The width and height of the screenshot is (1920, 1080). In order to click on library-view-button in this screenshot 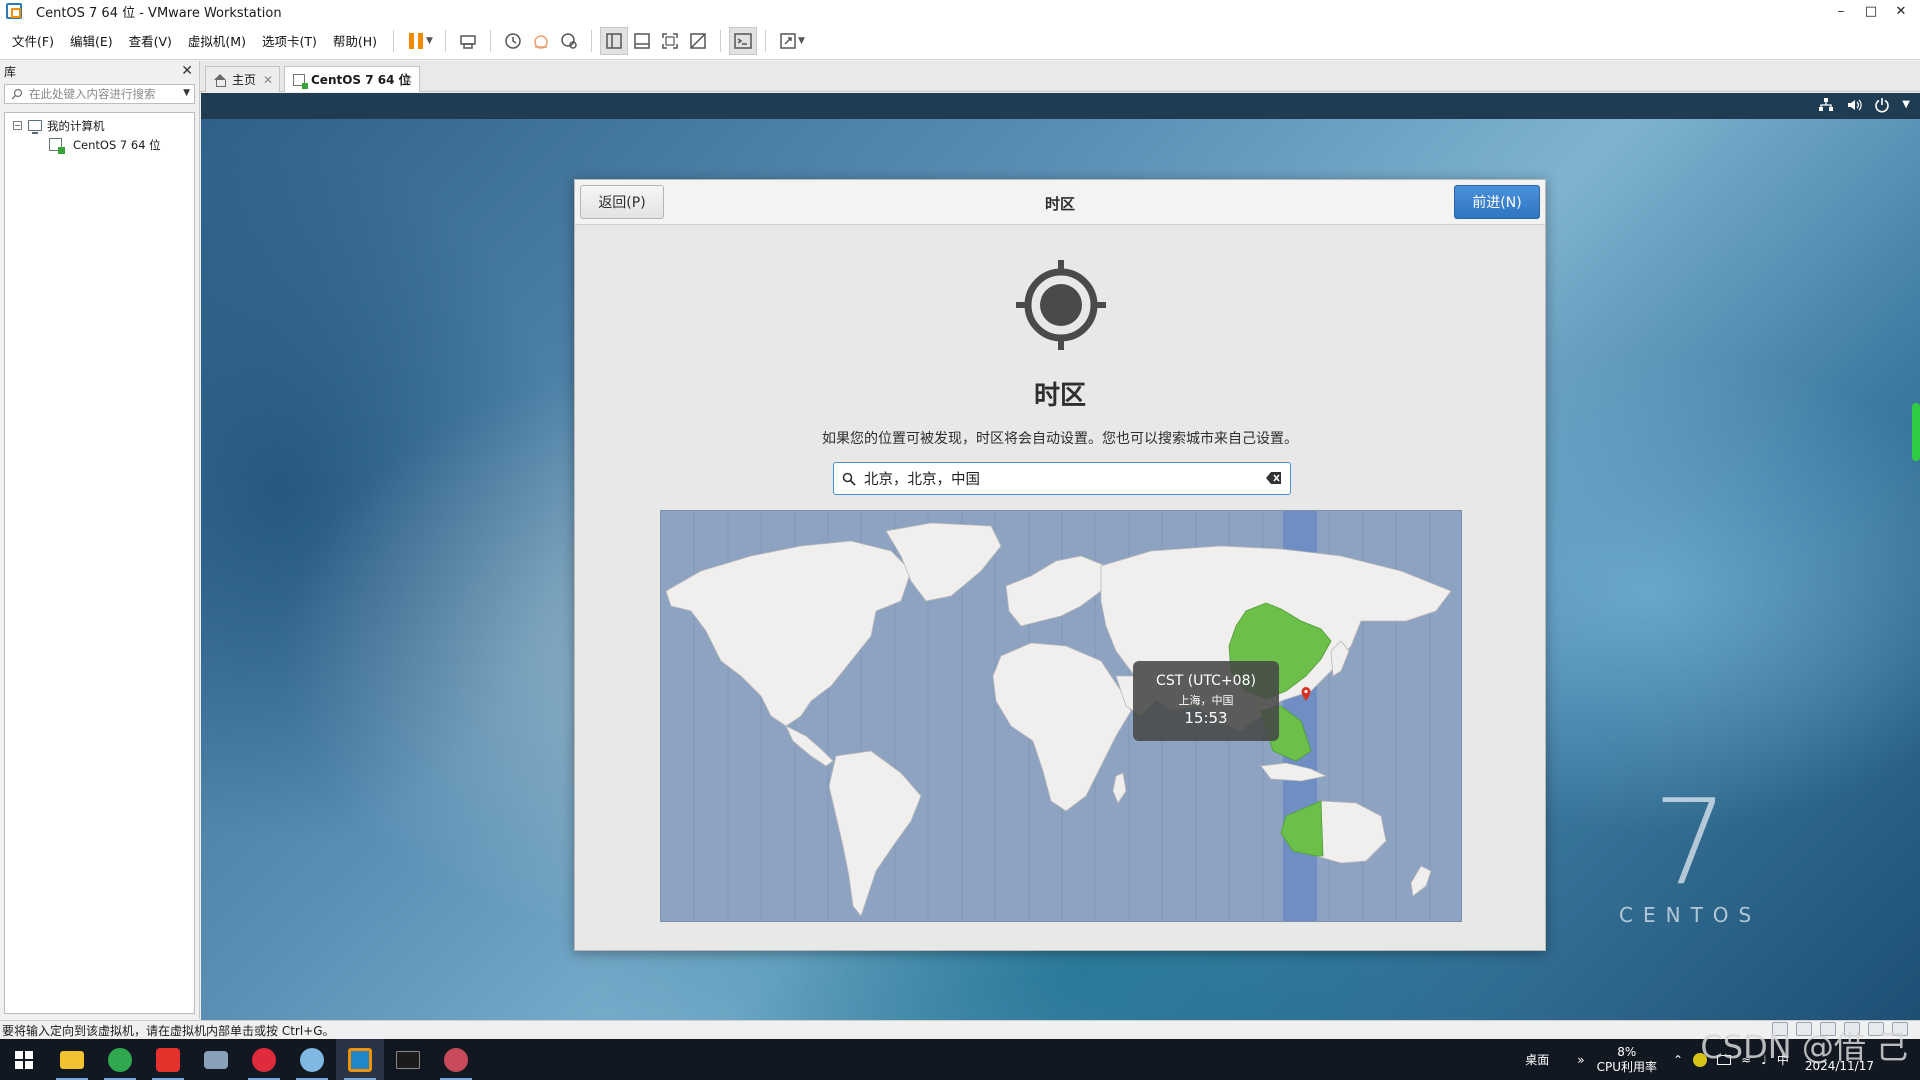, I will do `click(613, 40)`.